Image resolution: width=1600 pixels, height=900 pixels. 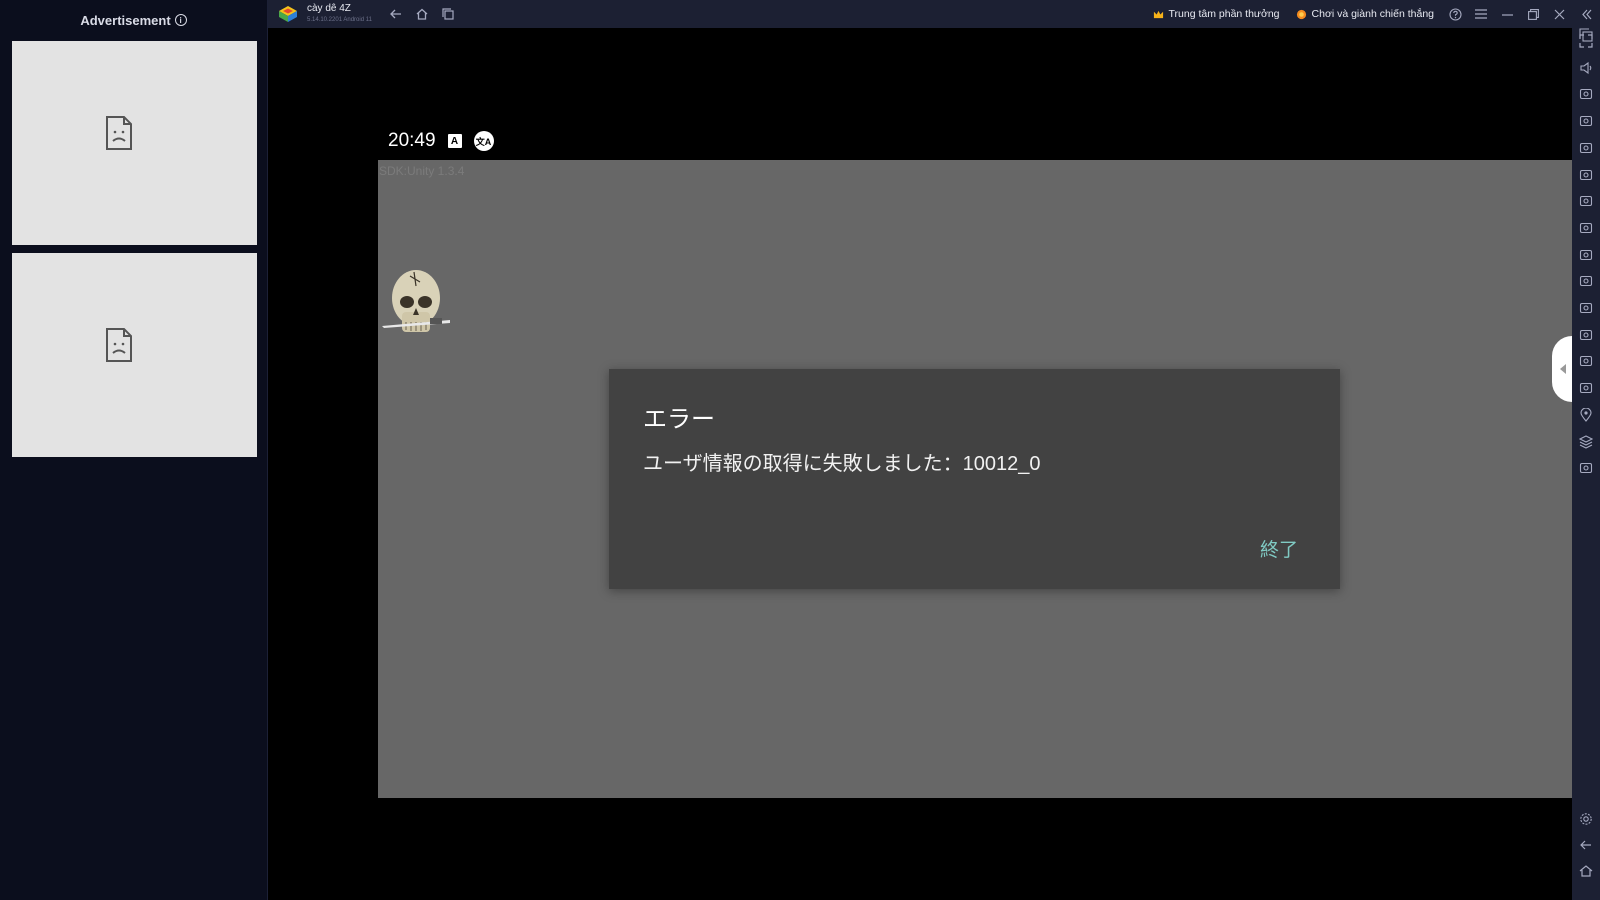 I want to click on eco-mode-button, so click(x=1586, y=388).